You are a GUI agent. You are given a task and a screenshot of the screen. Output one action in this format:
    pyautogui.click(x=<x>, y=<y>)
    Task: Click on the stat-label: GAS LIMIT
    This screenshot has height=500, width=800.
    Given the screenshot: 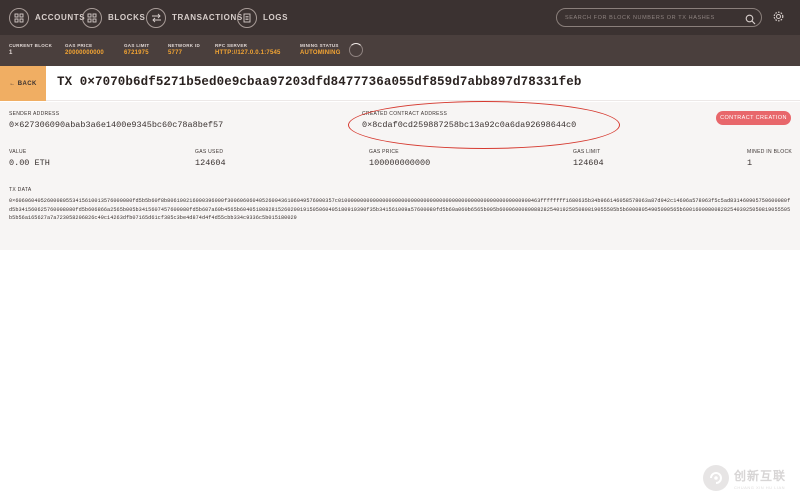 What is the action you would take?
    pyautogui.click(x=137, y=45)
    